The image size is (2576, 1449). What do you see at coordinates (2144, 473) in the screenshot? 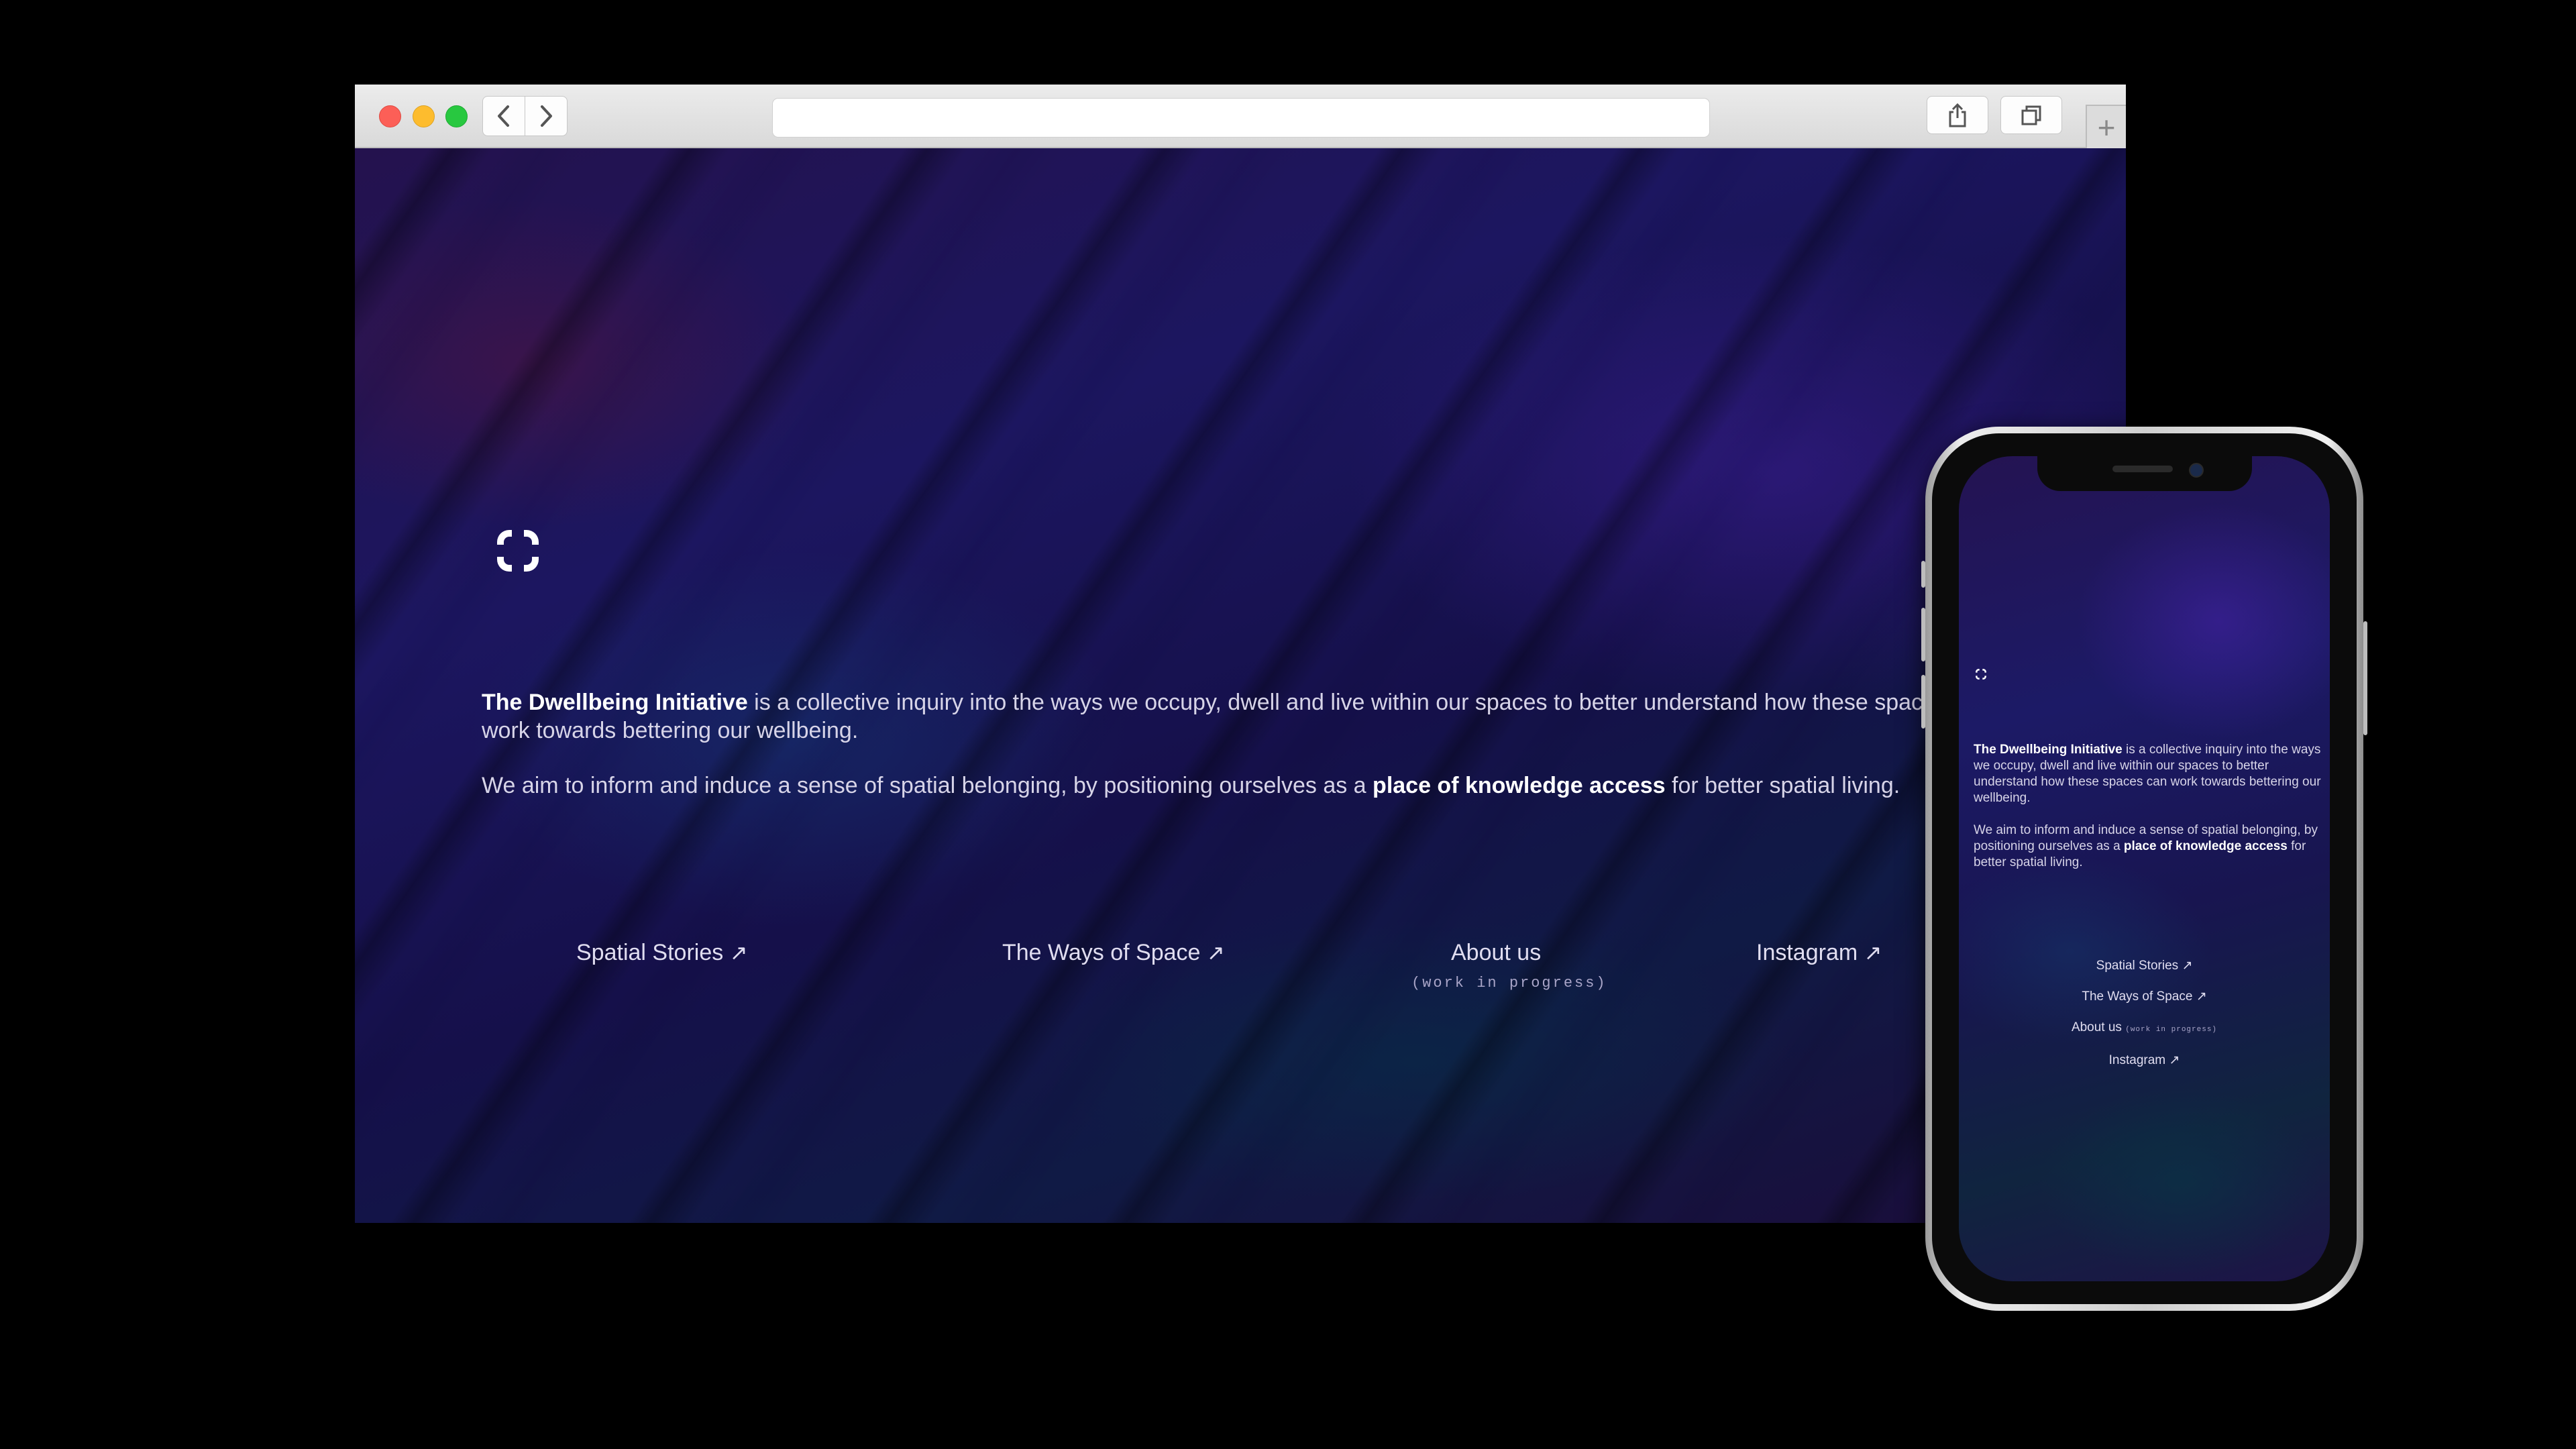
I see `phone-notch` at bounding box center [2144, 473].